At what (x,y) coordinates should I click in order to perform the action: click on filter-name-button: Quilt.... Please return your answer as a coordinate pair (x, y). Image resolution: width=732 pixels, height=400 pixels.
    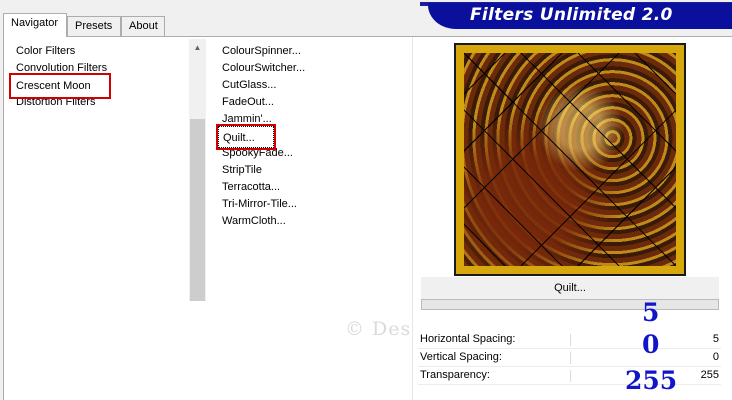
    Looking at the image, I should click on (570, 288).